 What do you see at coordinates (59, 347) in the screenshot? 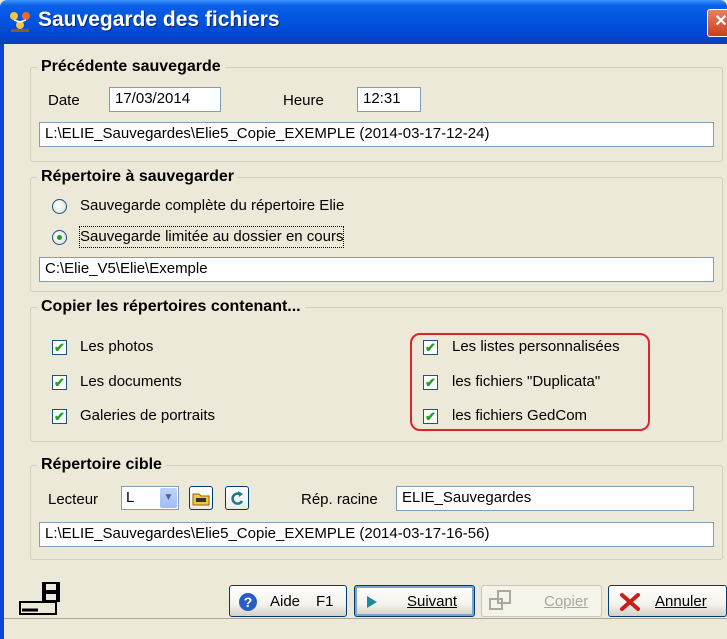
I see `checkbox-photos: ✔` at bounding box center [59, 347].